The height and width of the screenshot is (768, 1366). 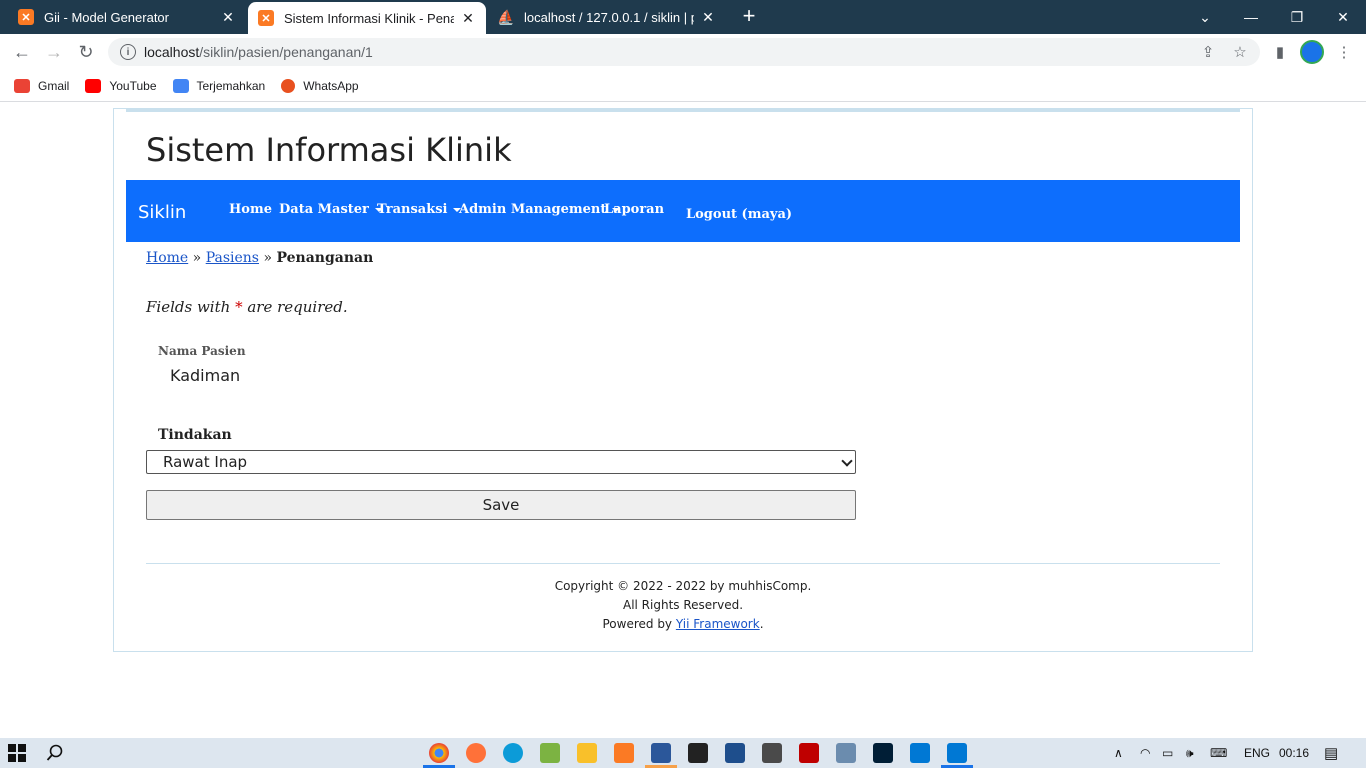 I want to click on bookmark-label: Gmail, so click(x=54, y=85).